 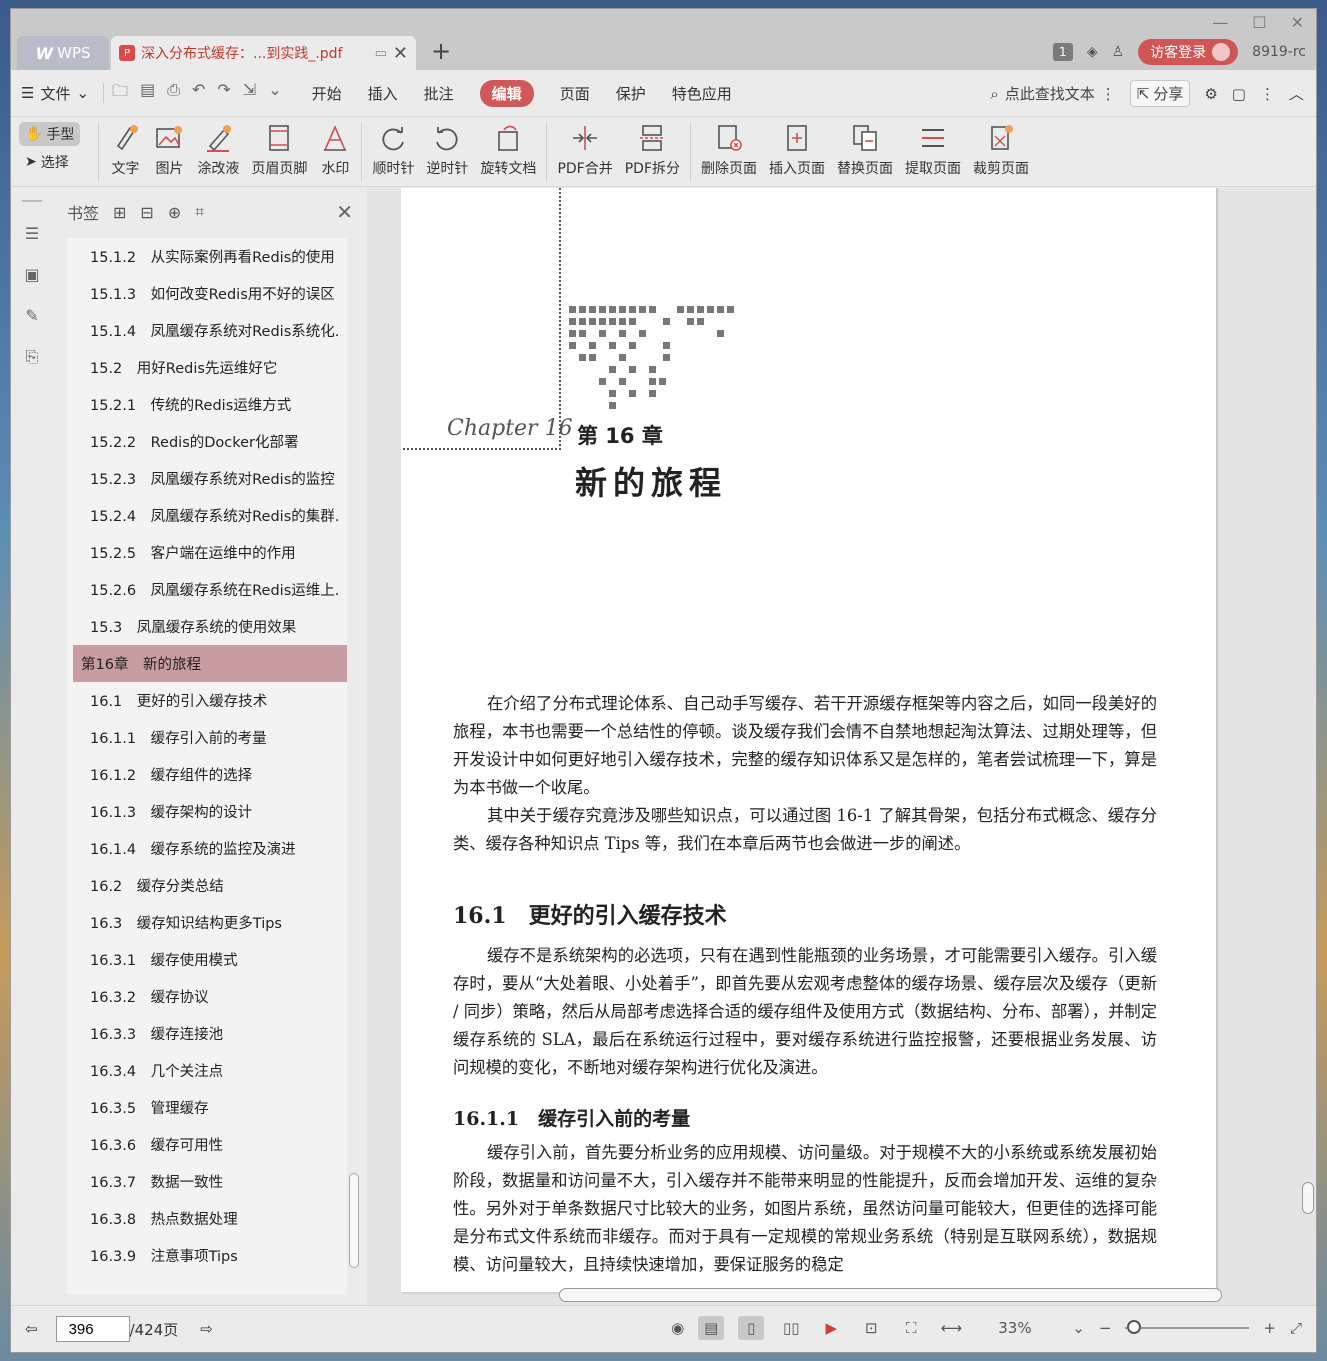 What do you see at coordinates (354, 766) in the screenshot?
I see `bookmark-scrollbar` at bounding box center [354, 766].